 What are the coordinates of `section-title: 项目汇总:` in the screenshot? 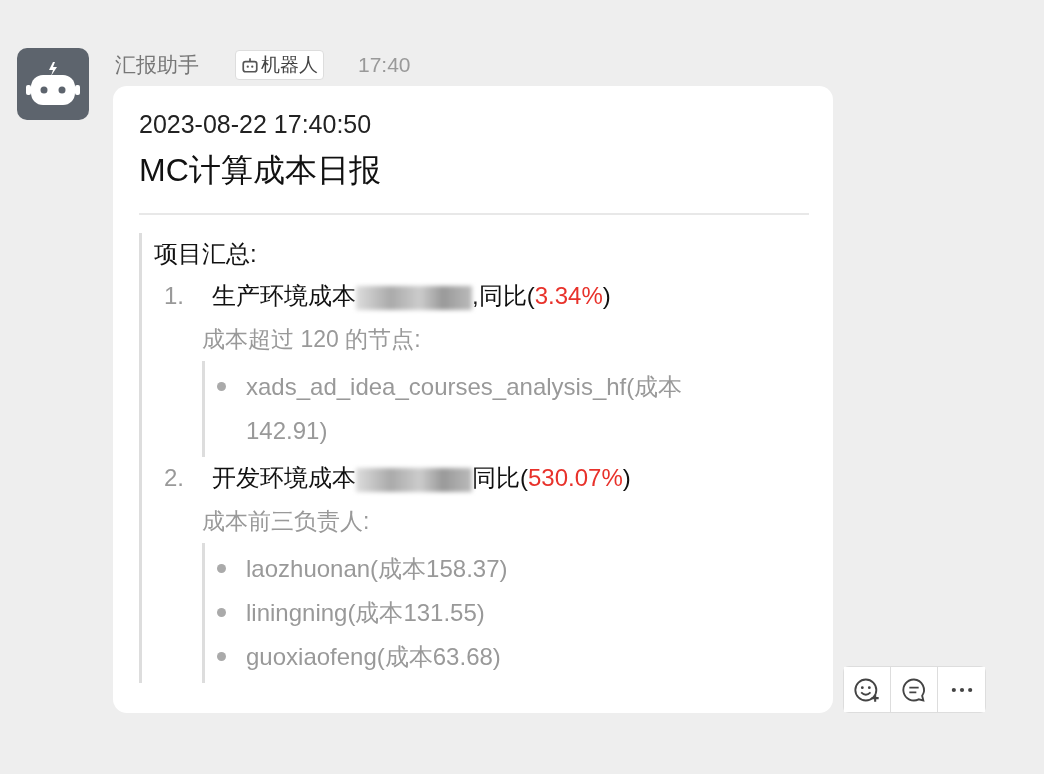 It's located at (206, 254).